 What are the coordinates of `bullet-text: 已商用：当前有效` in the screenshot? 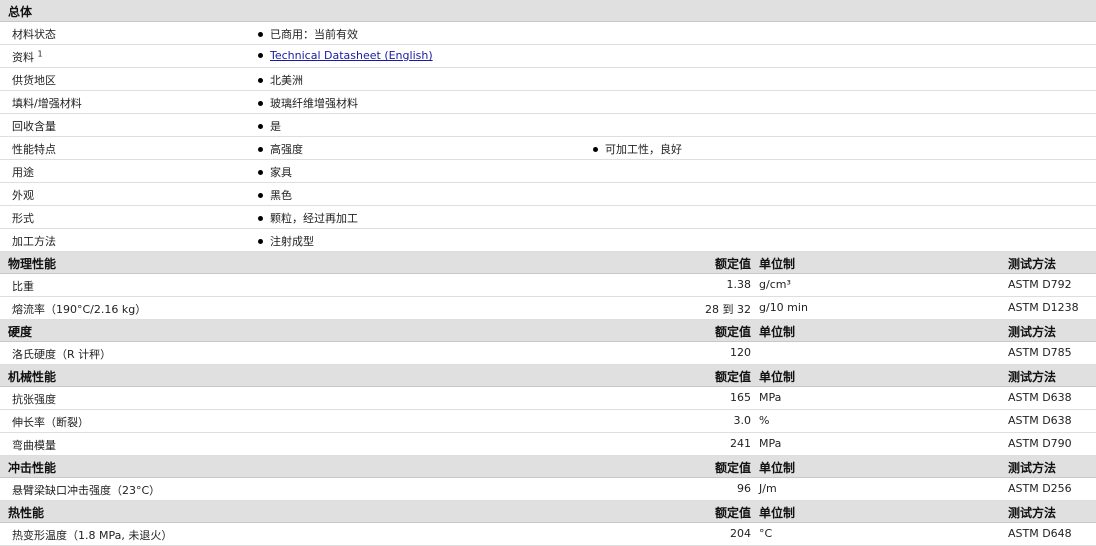 It's located at (314, 34).